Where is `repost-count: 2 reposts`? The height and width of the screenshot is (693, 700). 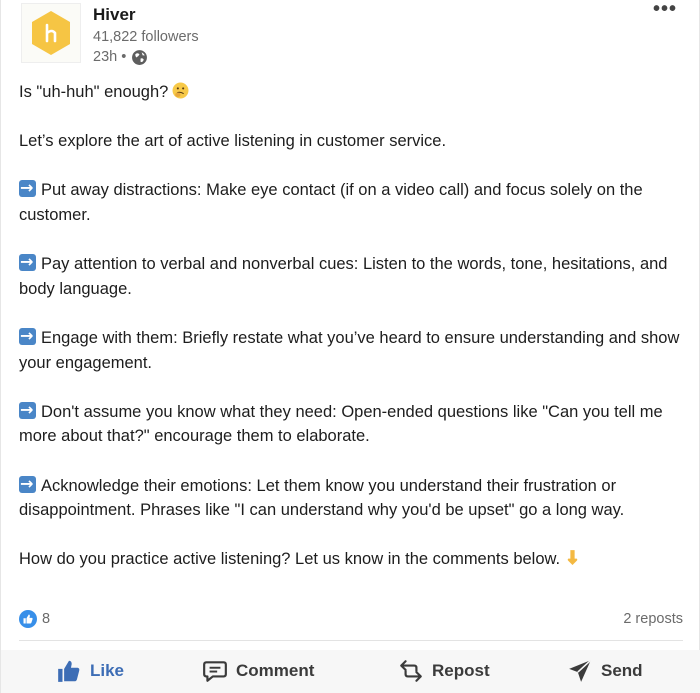 repost-count: 2 reposts is located at coordinates (653, 619).